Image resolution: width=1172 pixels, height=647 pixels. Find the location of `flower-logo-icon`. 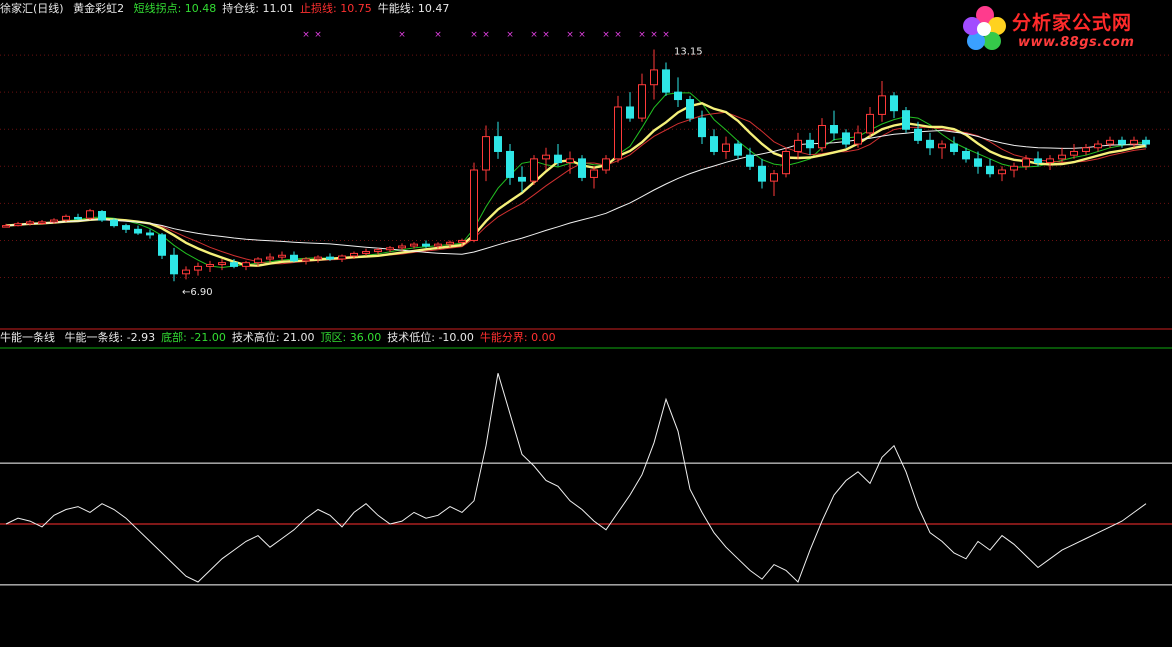

flower-logo-icon is located at coordinates (984, 28).